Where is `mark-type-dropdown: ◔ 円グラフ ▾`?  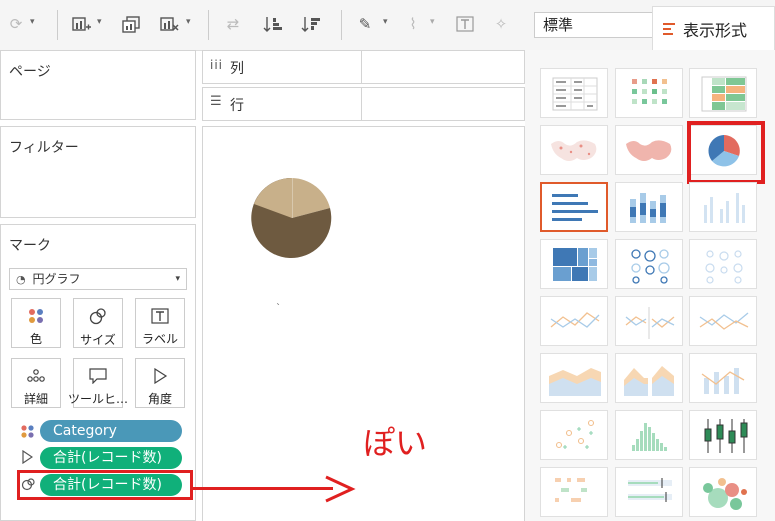 mark-type-dropdown: ◔ 円グラフ ▾ is located at coordinates (98, 279).